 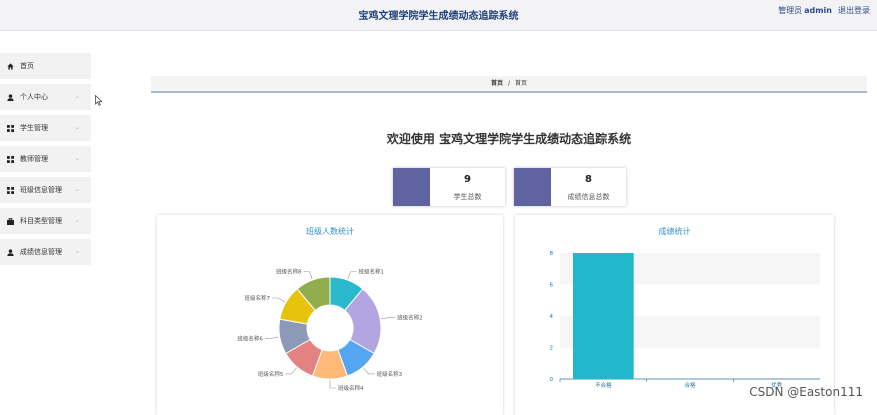 I want to click on pie-slice-label: 班级名称8, so click(x=289, y=272).